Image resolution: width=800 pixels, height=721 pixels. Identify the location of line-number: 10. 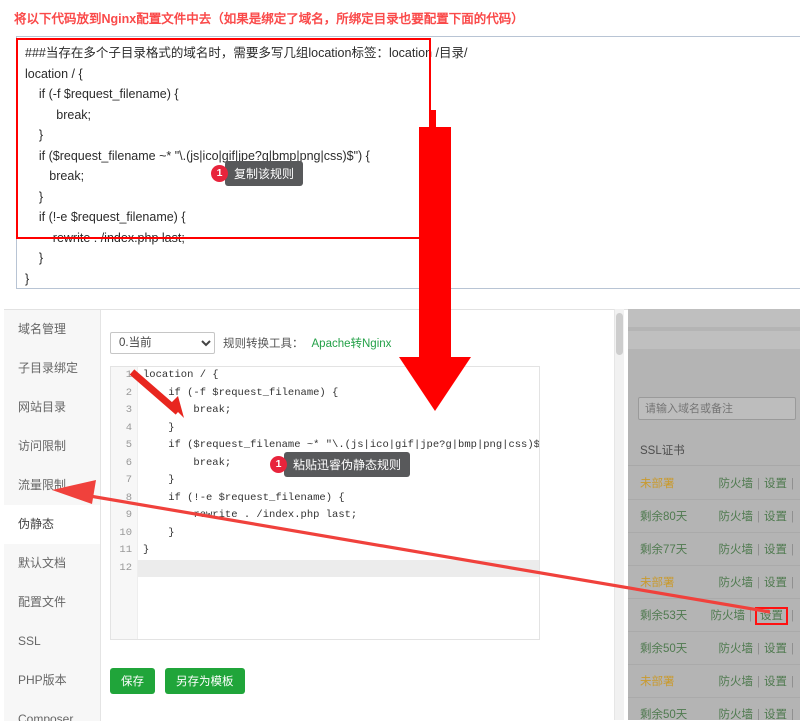
(125, 532).